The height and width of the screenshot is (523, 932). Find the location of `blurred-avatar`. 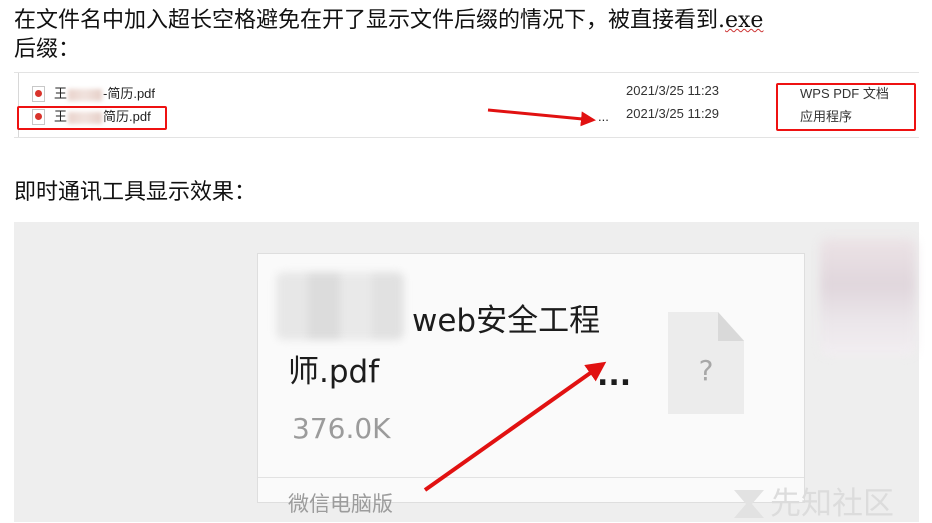

blurred-avatar is located at coordinates (868, 297).